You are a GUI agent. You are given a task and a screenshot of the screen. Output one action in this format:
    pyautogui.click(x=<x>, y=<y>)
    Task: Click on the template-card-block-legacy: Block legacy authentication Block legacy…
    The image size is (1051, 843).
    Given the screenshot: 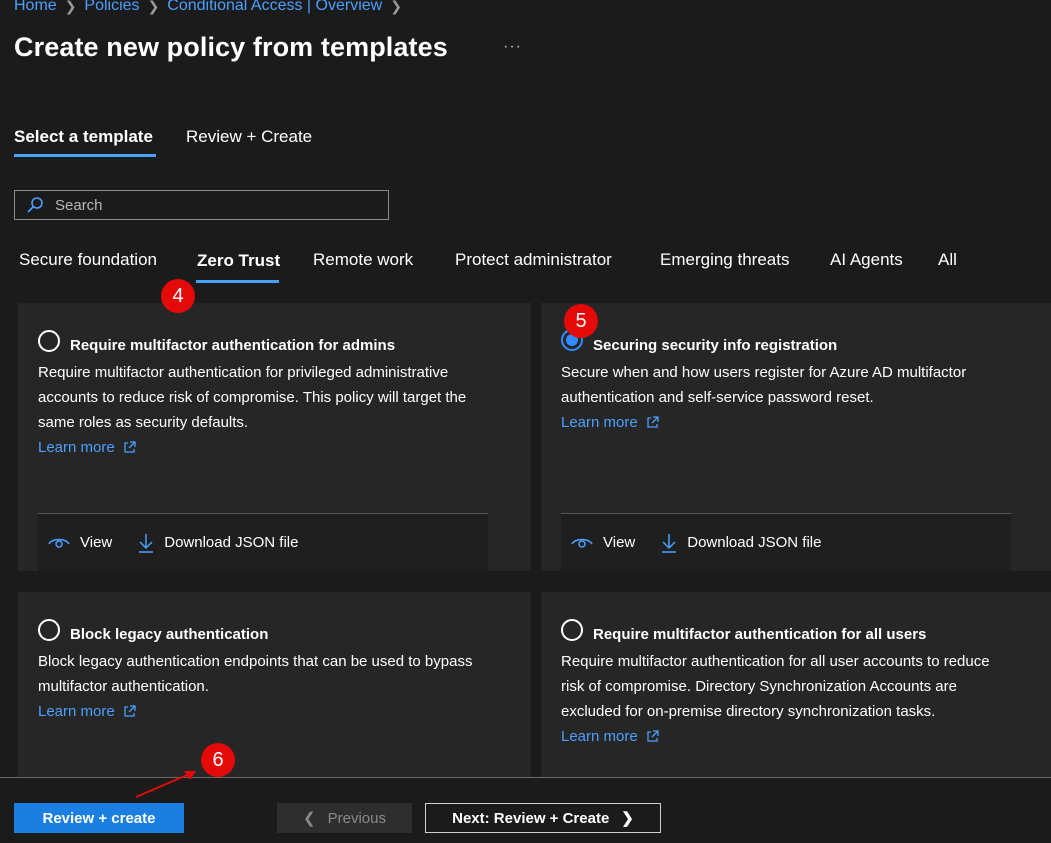 What is the action you would take?
    pyautogui.click(x=274, y=684)
    